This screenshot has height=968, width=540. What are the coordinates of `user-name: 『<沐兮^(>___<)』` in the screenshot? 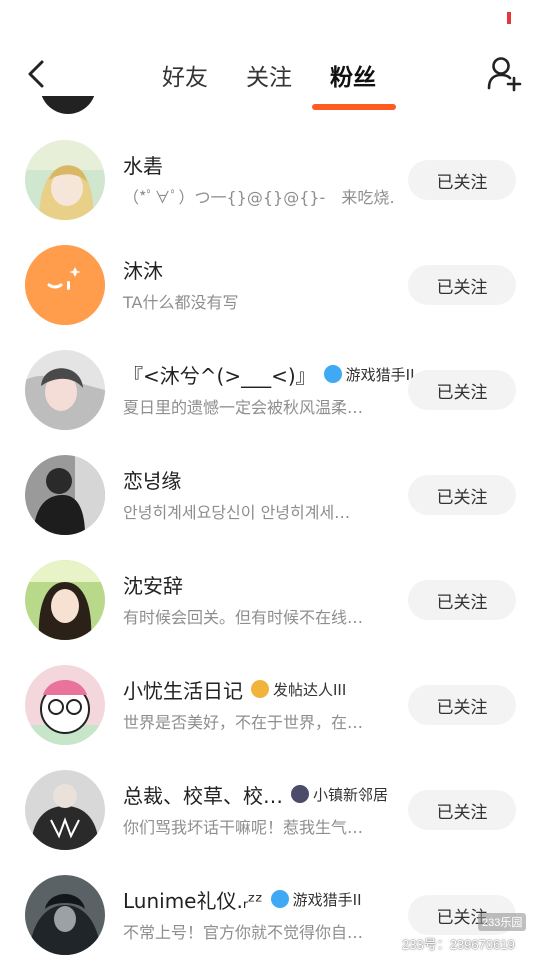 It's located at (219, 375).